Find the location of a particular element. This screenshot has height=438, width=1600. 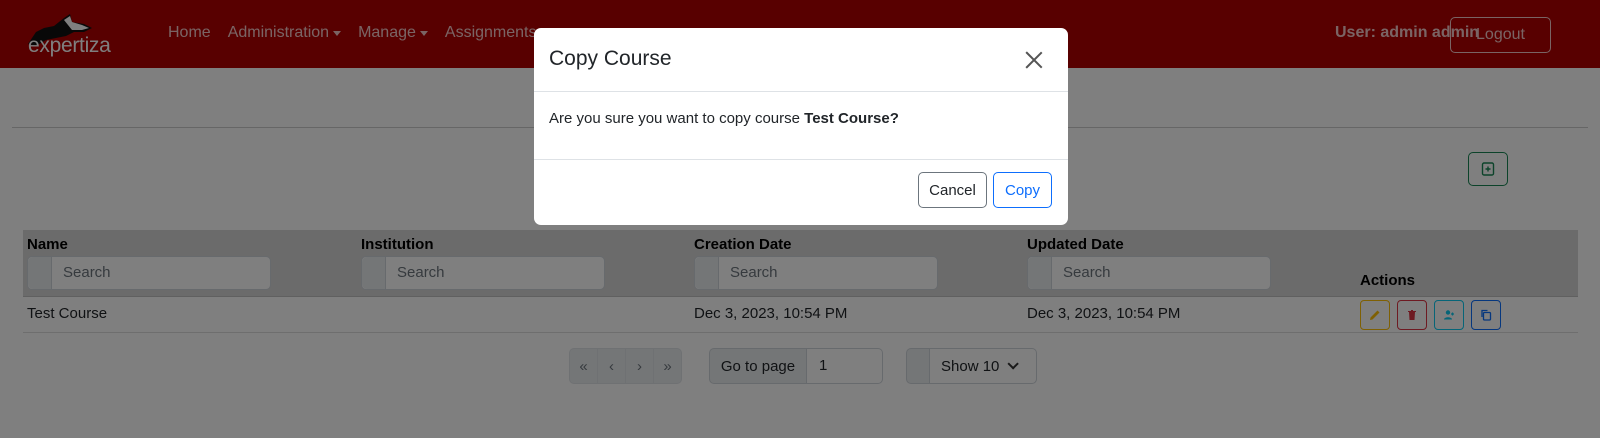

modal-message: Are you sure you want to copy course is located at coordinates (677, 118).